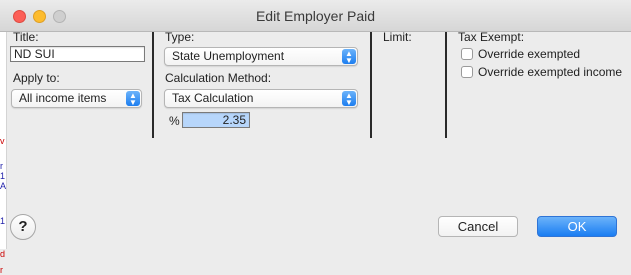 The width and height of the screenshot is (631, 275). Describe the element at coordinates (213, 98) in the screenshot. I see `calc-method-value: Tax Calculation` at that location.